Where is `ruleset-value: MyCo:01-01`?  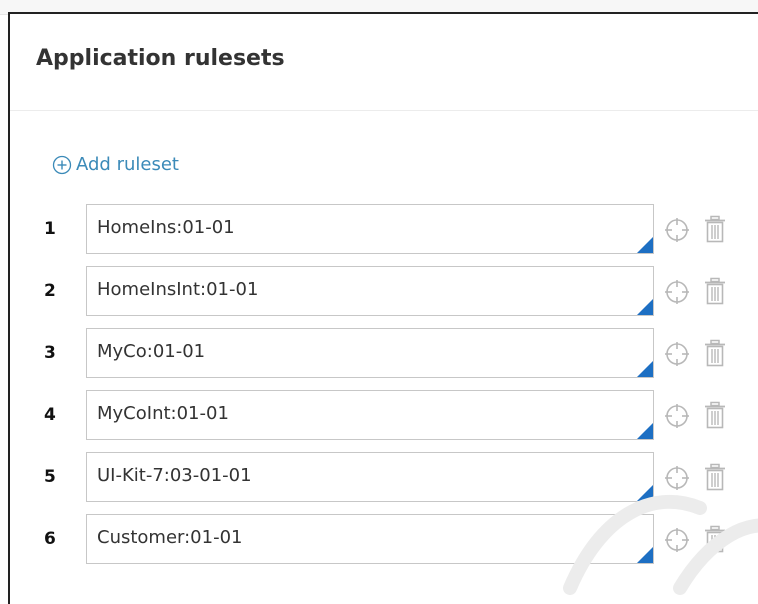
ruleset-value: MyCo:01-01 is located at coordinates (151, 351).